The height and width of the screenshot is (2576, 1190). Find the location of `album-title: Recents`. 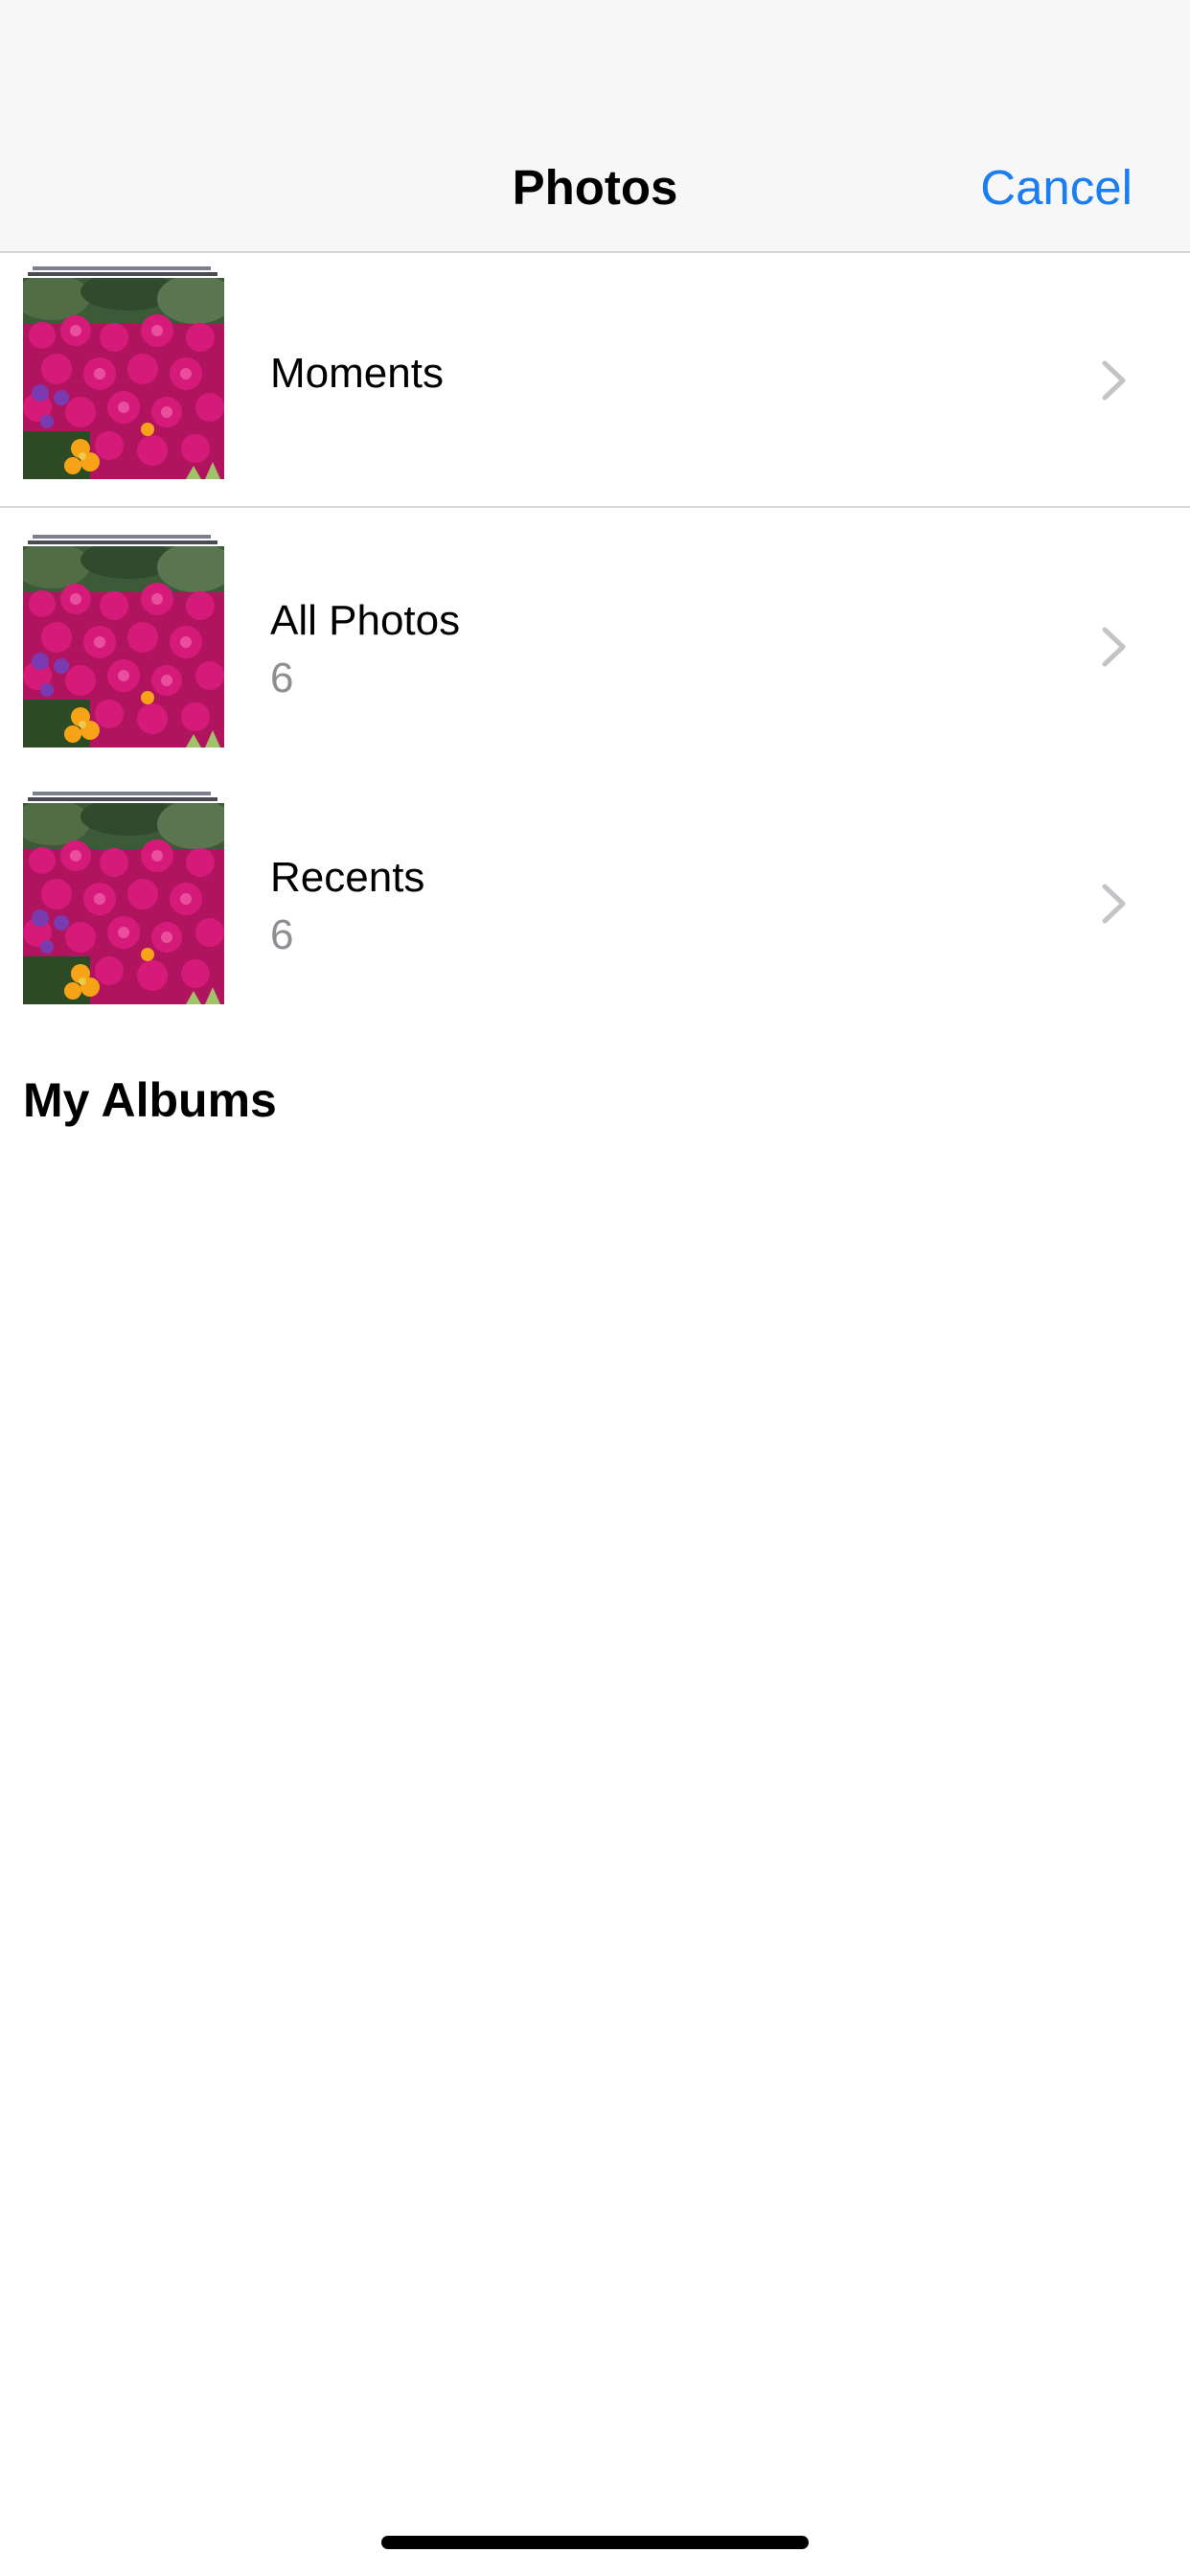

album-title: Recents is located at coordinates (348, 877).